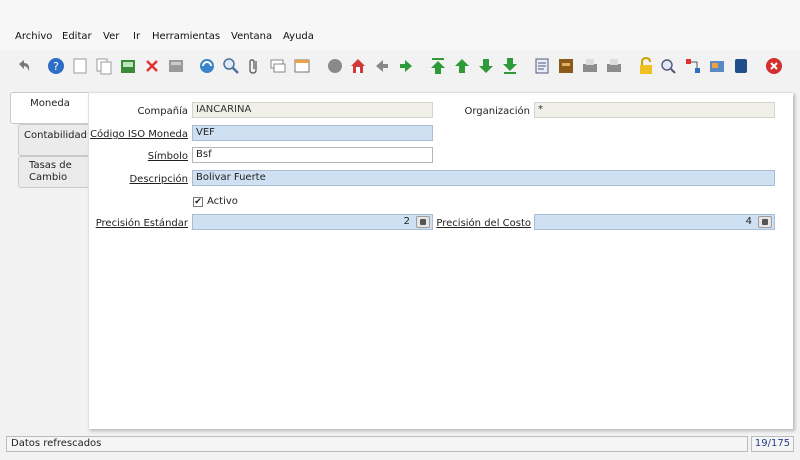 The height and width of the screenshot is (460, 800). Describe the element at coordinates (377, 444) in the screenshot. I see `status-bar: Datos refrescados` at that location.